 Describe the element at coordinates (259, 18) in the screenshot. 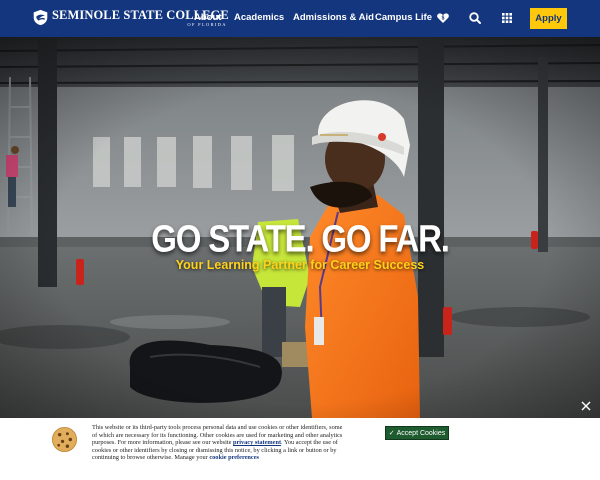

I see `nav-academics: Academics` at that location.